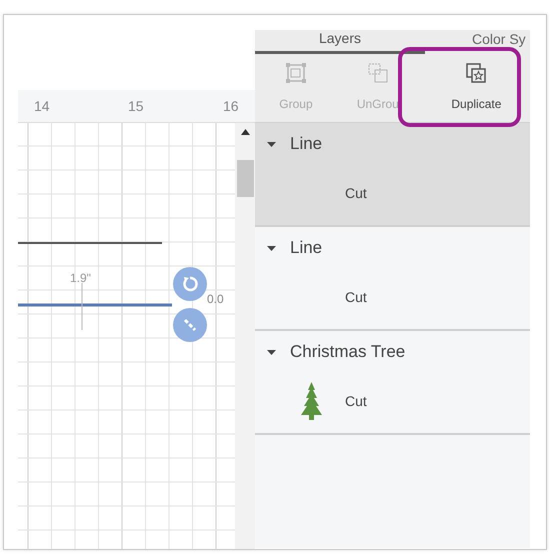 The height and width of the screenshot is (554, 554). Describe the element at coordinates (499, 42) in the screenshot. I see `panel-tab: Color Sy` at that location.